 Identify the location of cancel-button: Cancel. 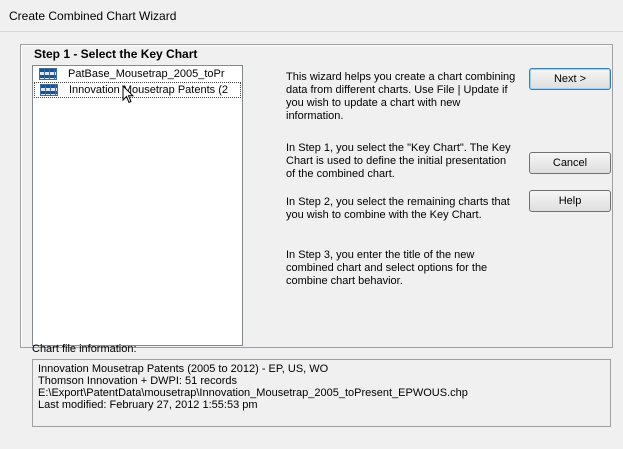
(570, 163).